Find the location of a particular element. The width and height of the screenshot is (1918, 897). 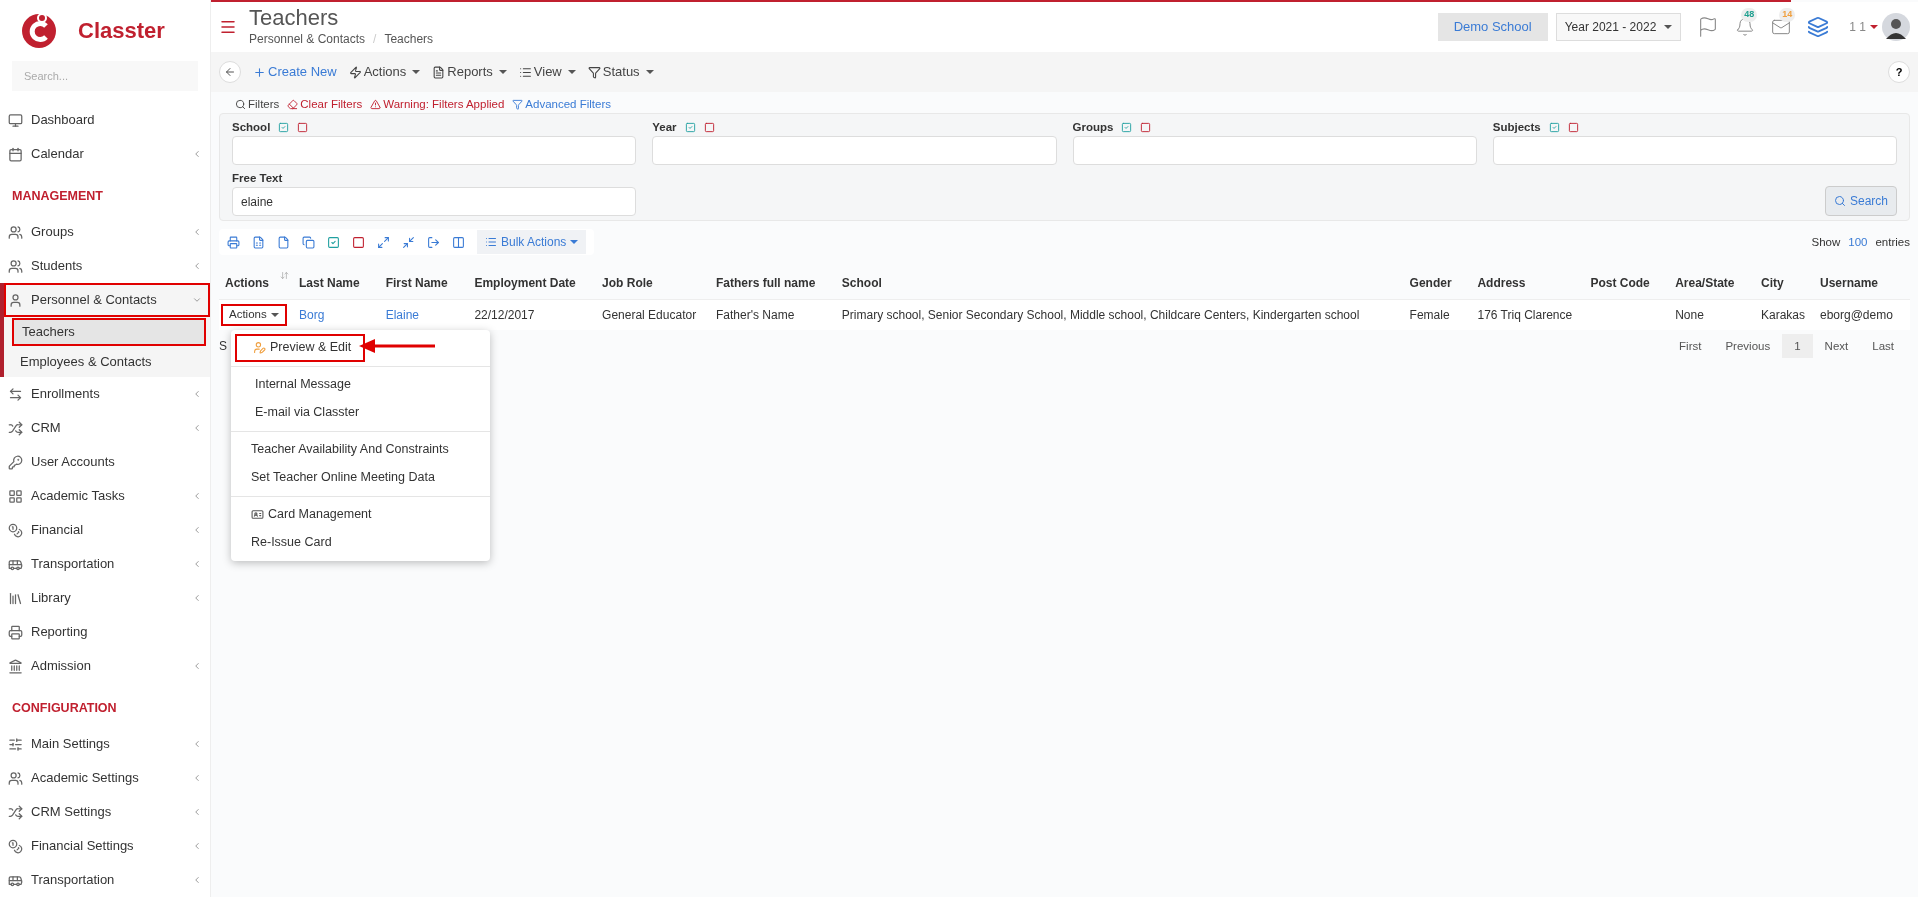

column-header: Area/State is located at coordinates (1705, 283).